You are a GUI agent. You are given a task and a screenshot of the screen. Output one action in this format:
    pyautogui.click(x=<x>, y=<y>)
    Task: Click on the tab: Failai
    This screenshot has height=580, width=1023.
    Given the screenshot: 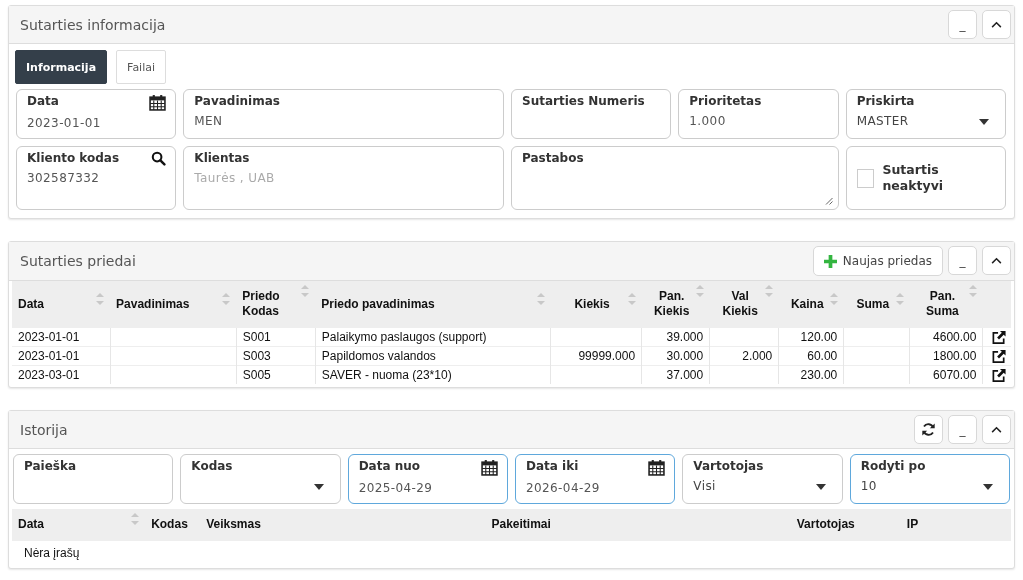 What is the action you would take?
    pyautogui.click(x=141, y=67)
    